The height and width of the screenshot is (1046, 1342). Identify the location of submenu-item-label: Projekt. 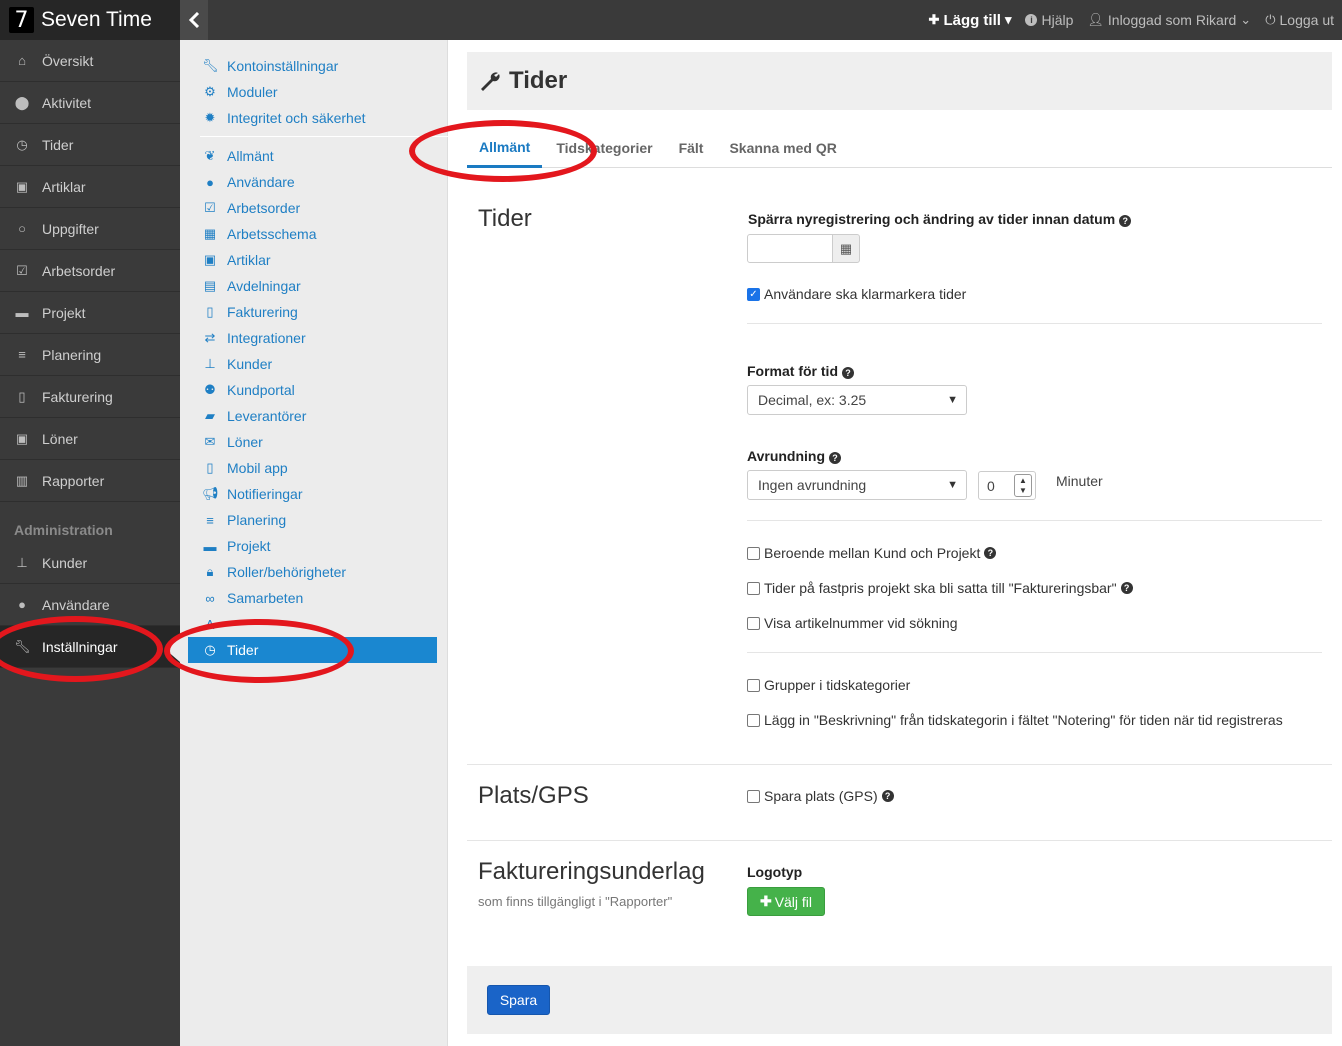
(249, 546).